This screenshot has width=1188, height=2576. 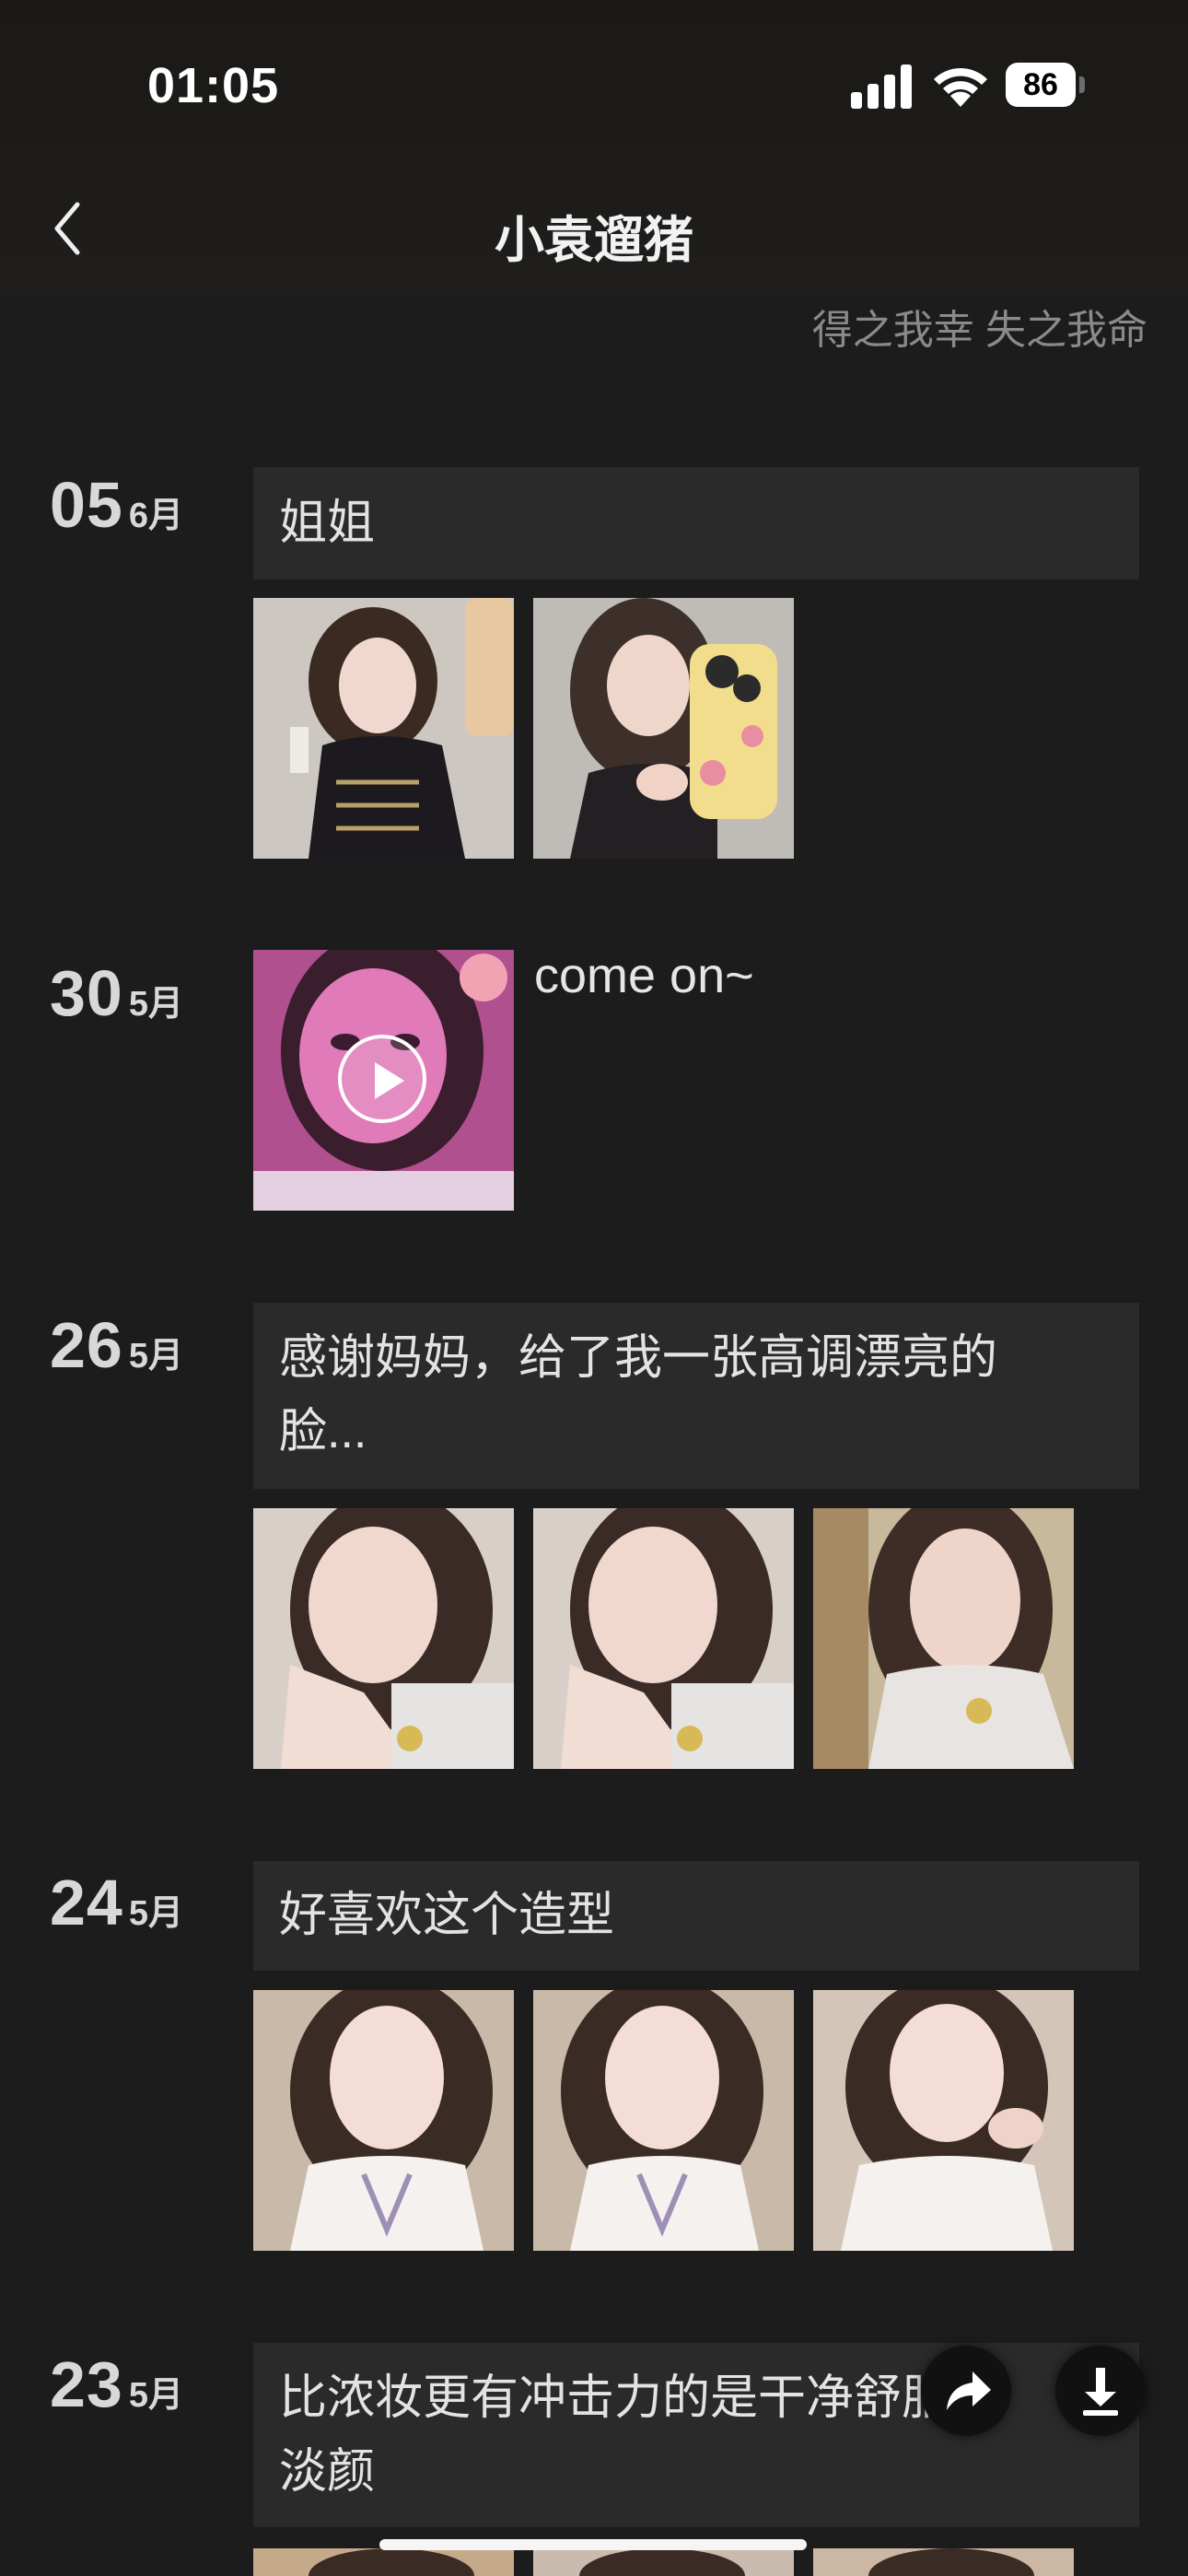 I want to click on post-date: 05 6月, so click(x=116, y=505).